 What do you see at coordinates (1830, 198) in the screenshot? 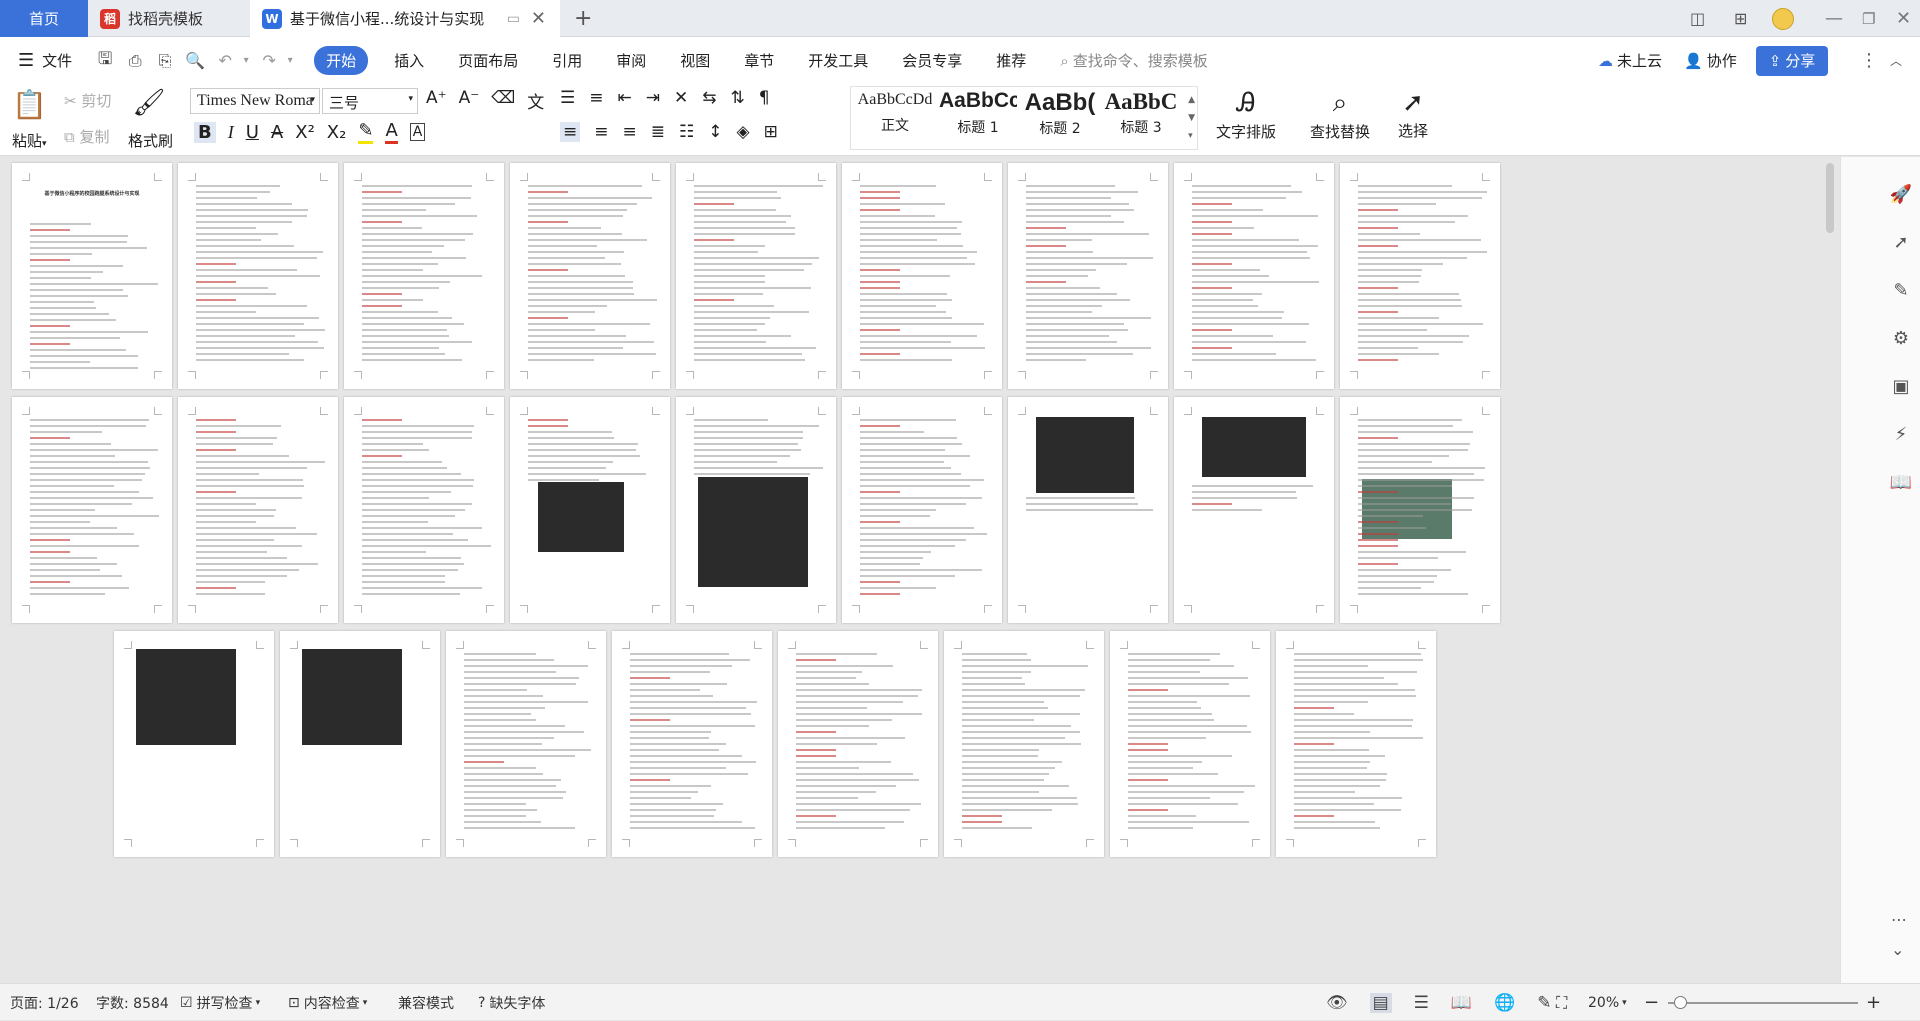
I see `vertical-scrollbar` at bounding box center [1830, 198].